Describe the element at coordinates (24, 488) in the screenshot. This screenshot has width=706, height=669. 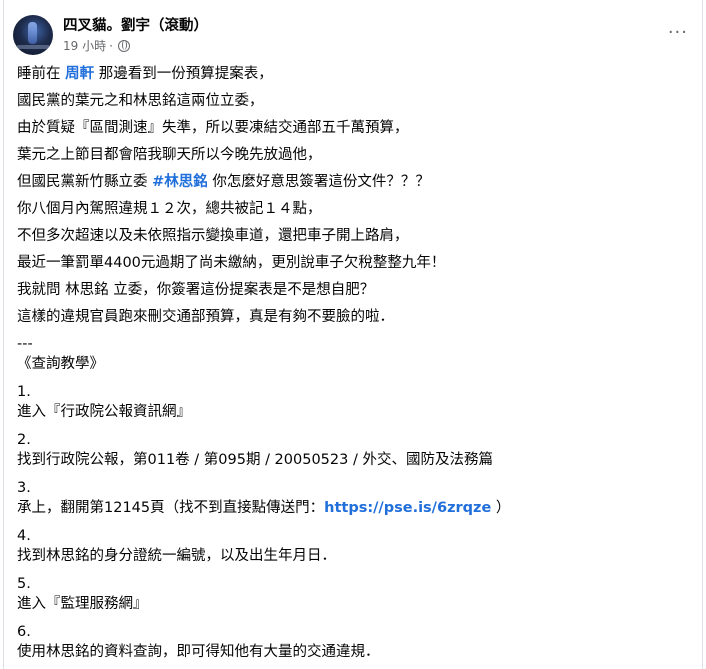
I see `step-number: 3.` at that location.